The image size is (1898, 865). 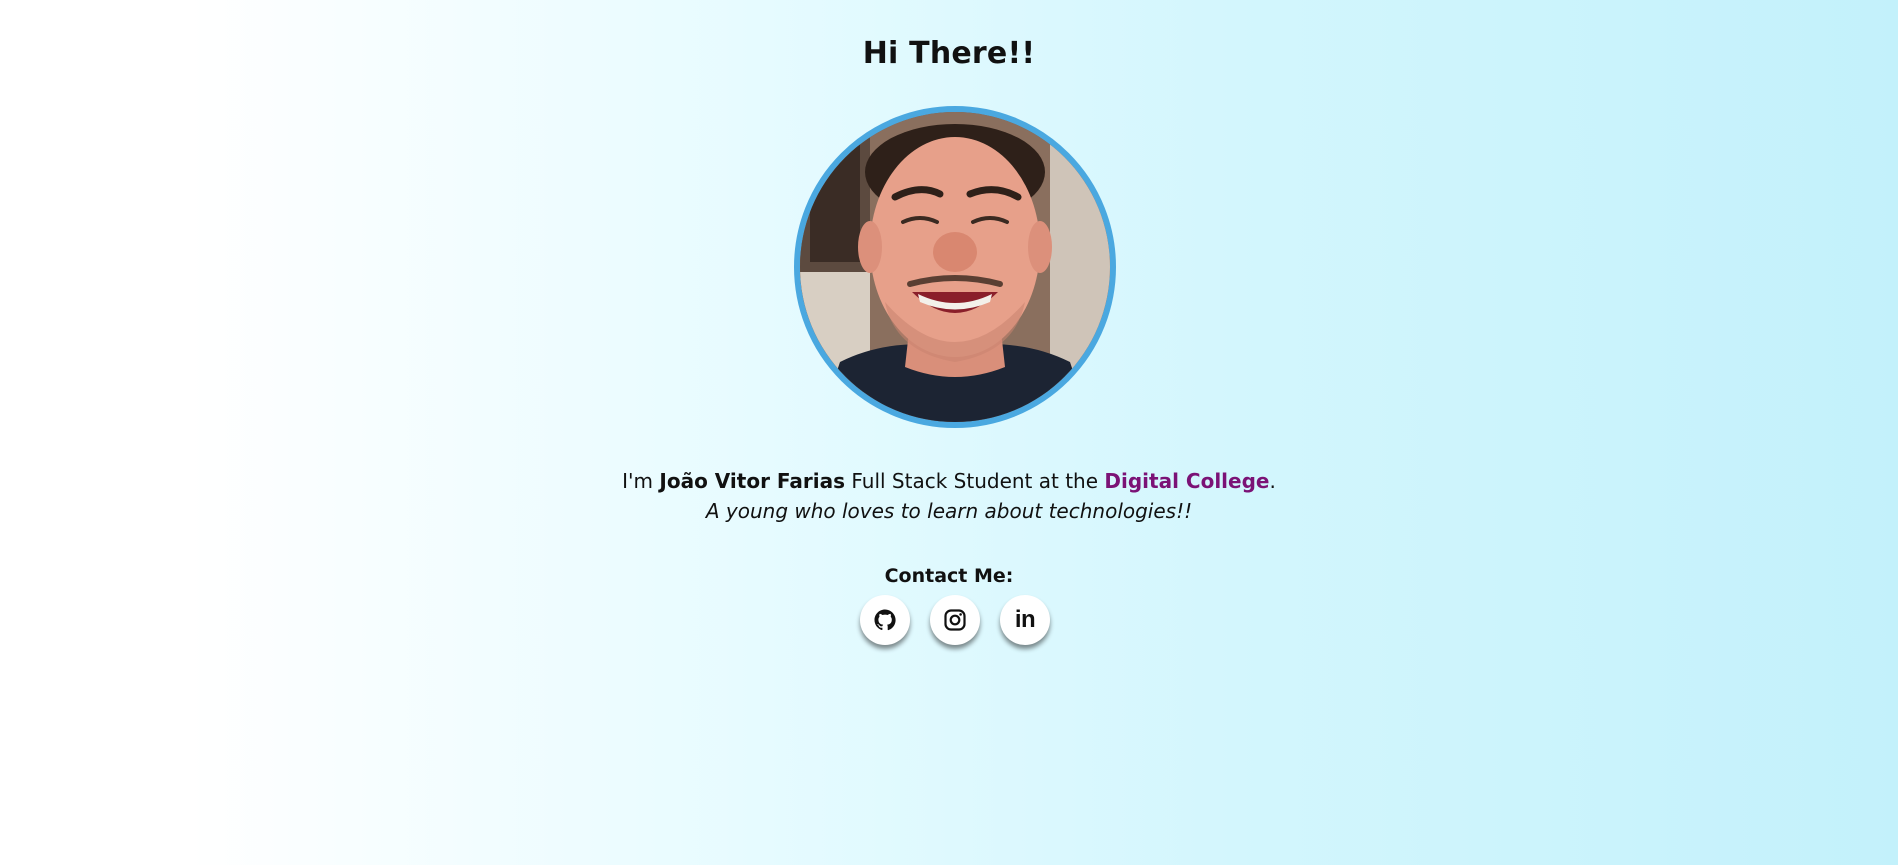 I want to click on page-title: Hi There!!, so click(x=949, y=53).